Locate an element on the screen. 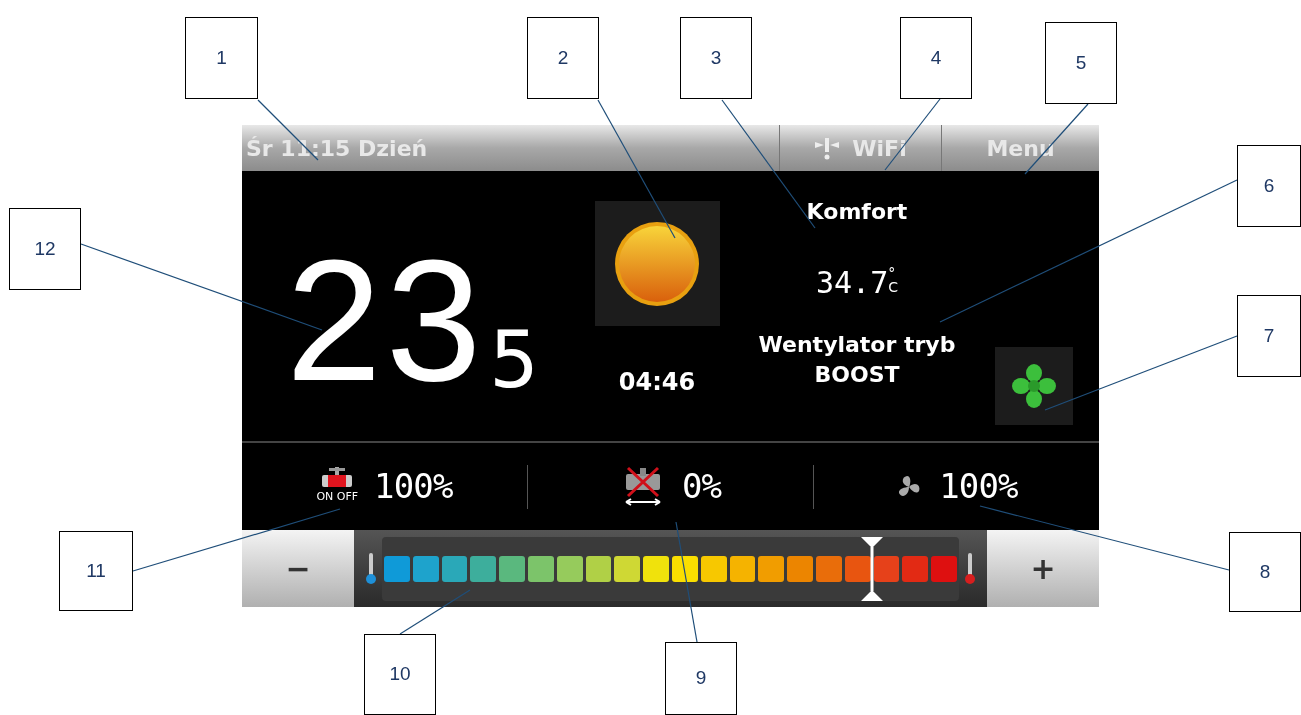  sun-icon is located at coordinates (657, 263).